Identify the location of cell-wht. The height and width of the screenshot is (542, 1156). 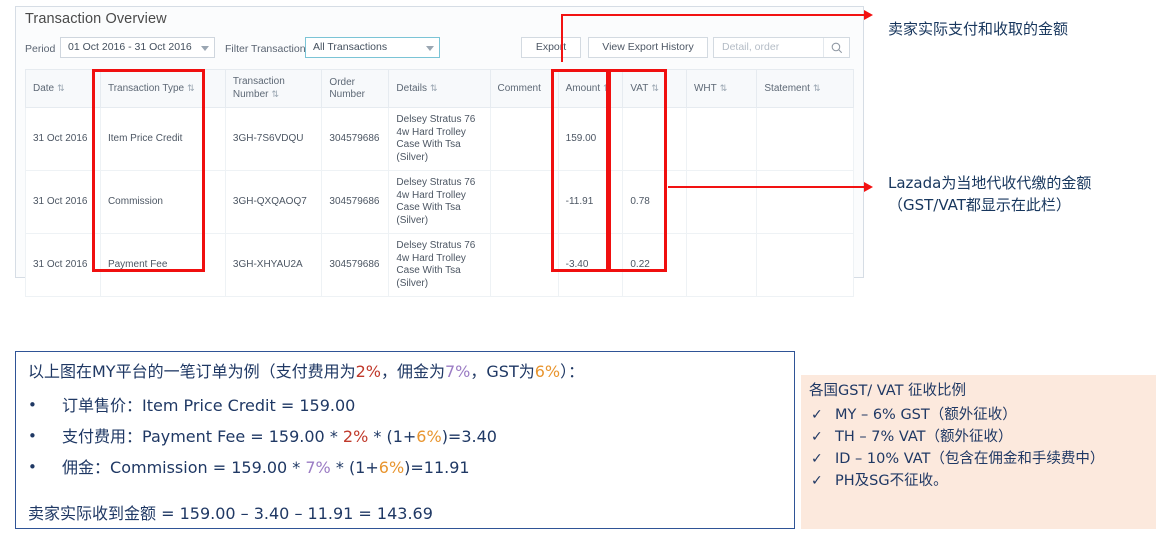
(721, 139).